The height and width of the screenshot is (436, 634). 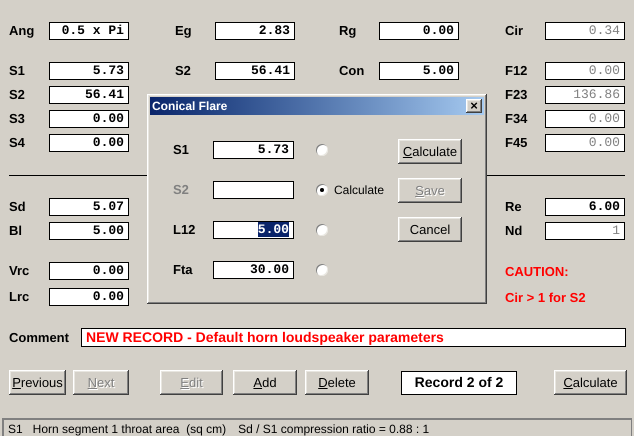 What do you see at coordinates (39, 337) in the screenshot?
I see `field-label: Comment` at bounding box center [39, 337].